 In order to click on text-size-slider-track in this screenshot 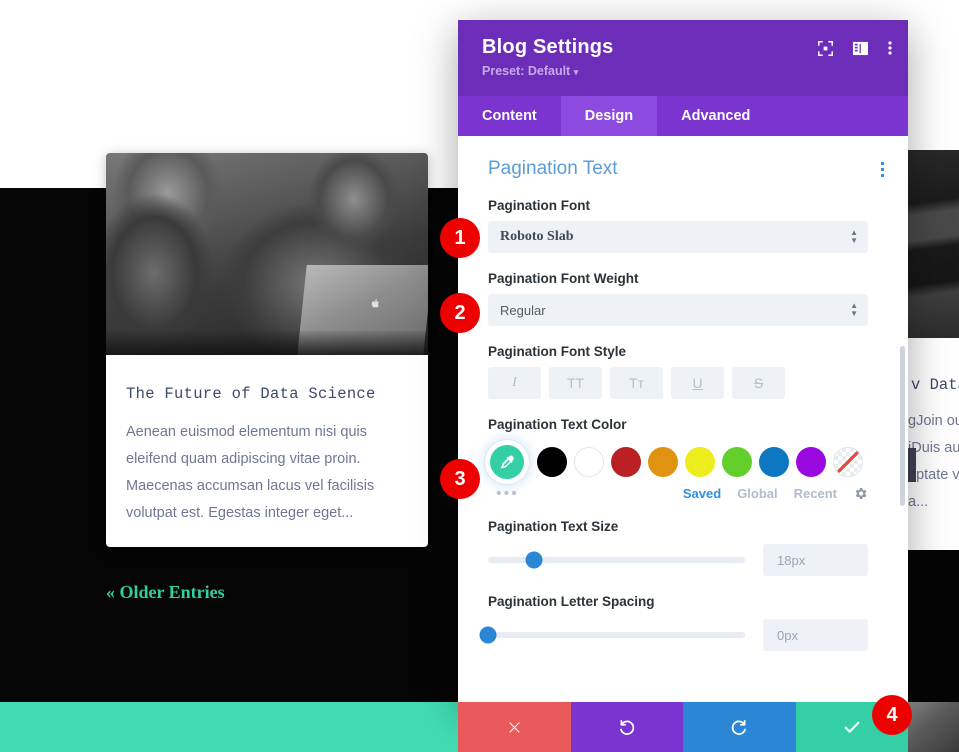, I will do `click(616, 560)`.